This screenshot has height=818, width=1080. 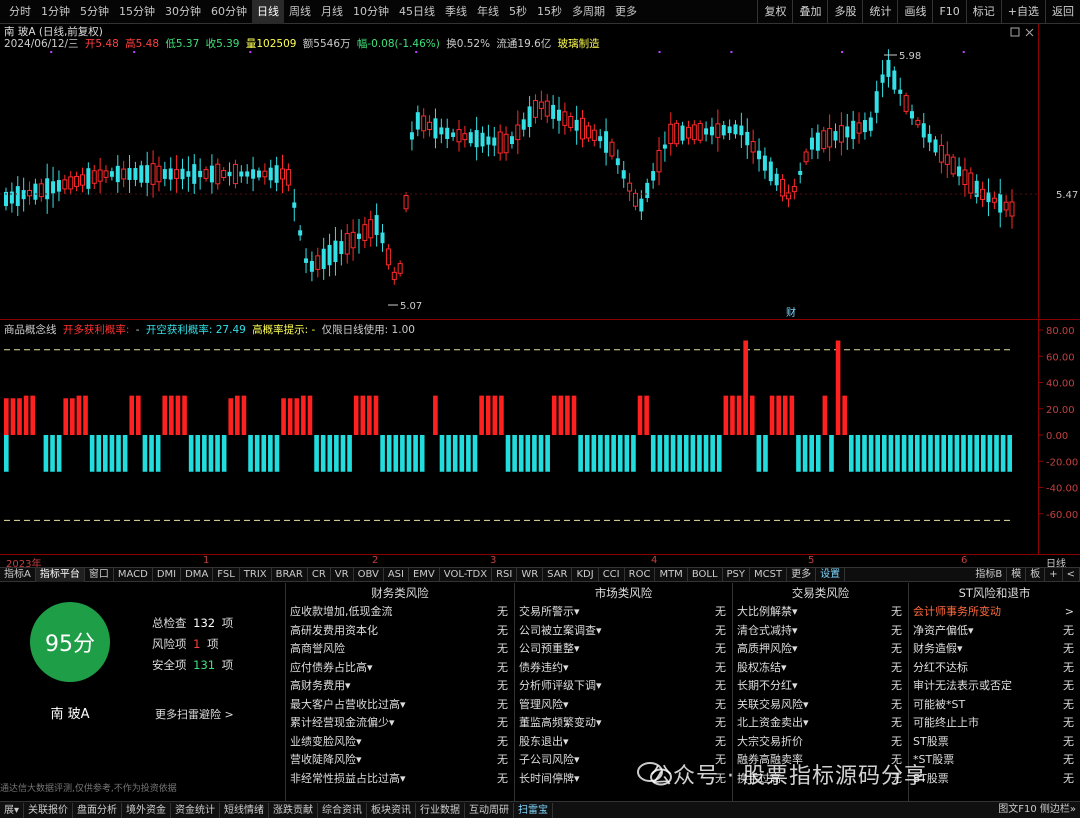 What do you see at coordinates (844, 12) in the screenshot?
I see `tool-button-2: 多股` at bounding box center [844, 12].